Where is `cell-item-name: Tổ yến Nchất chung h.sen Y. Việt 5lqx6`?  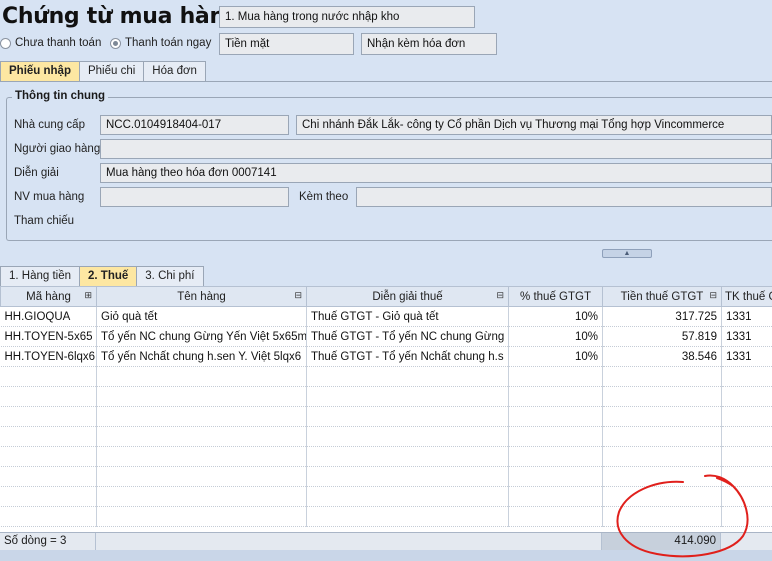 cell-item-name: Tổ yến Nchất chung h.sen Y. Việt 5lqx6 is located at coordinates (201, 356).